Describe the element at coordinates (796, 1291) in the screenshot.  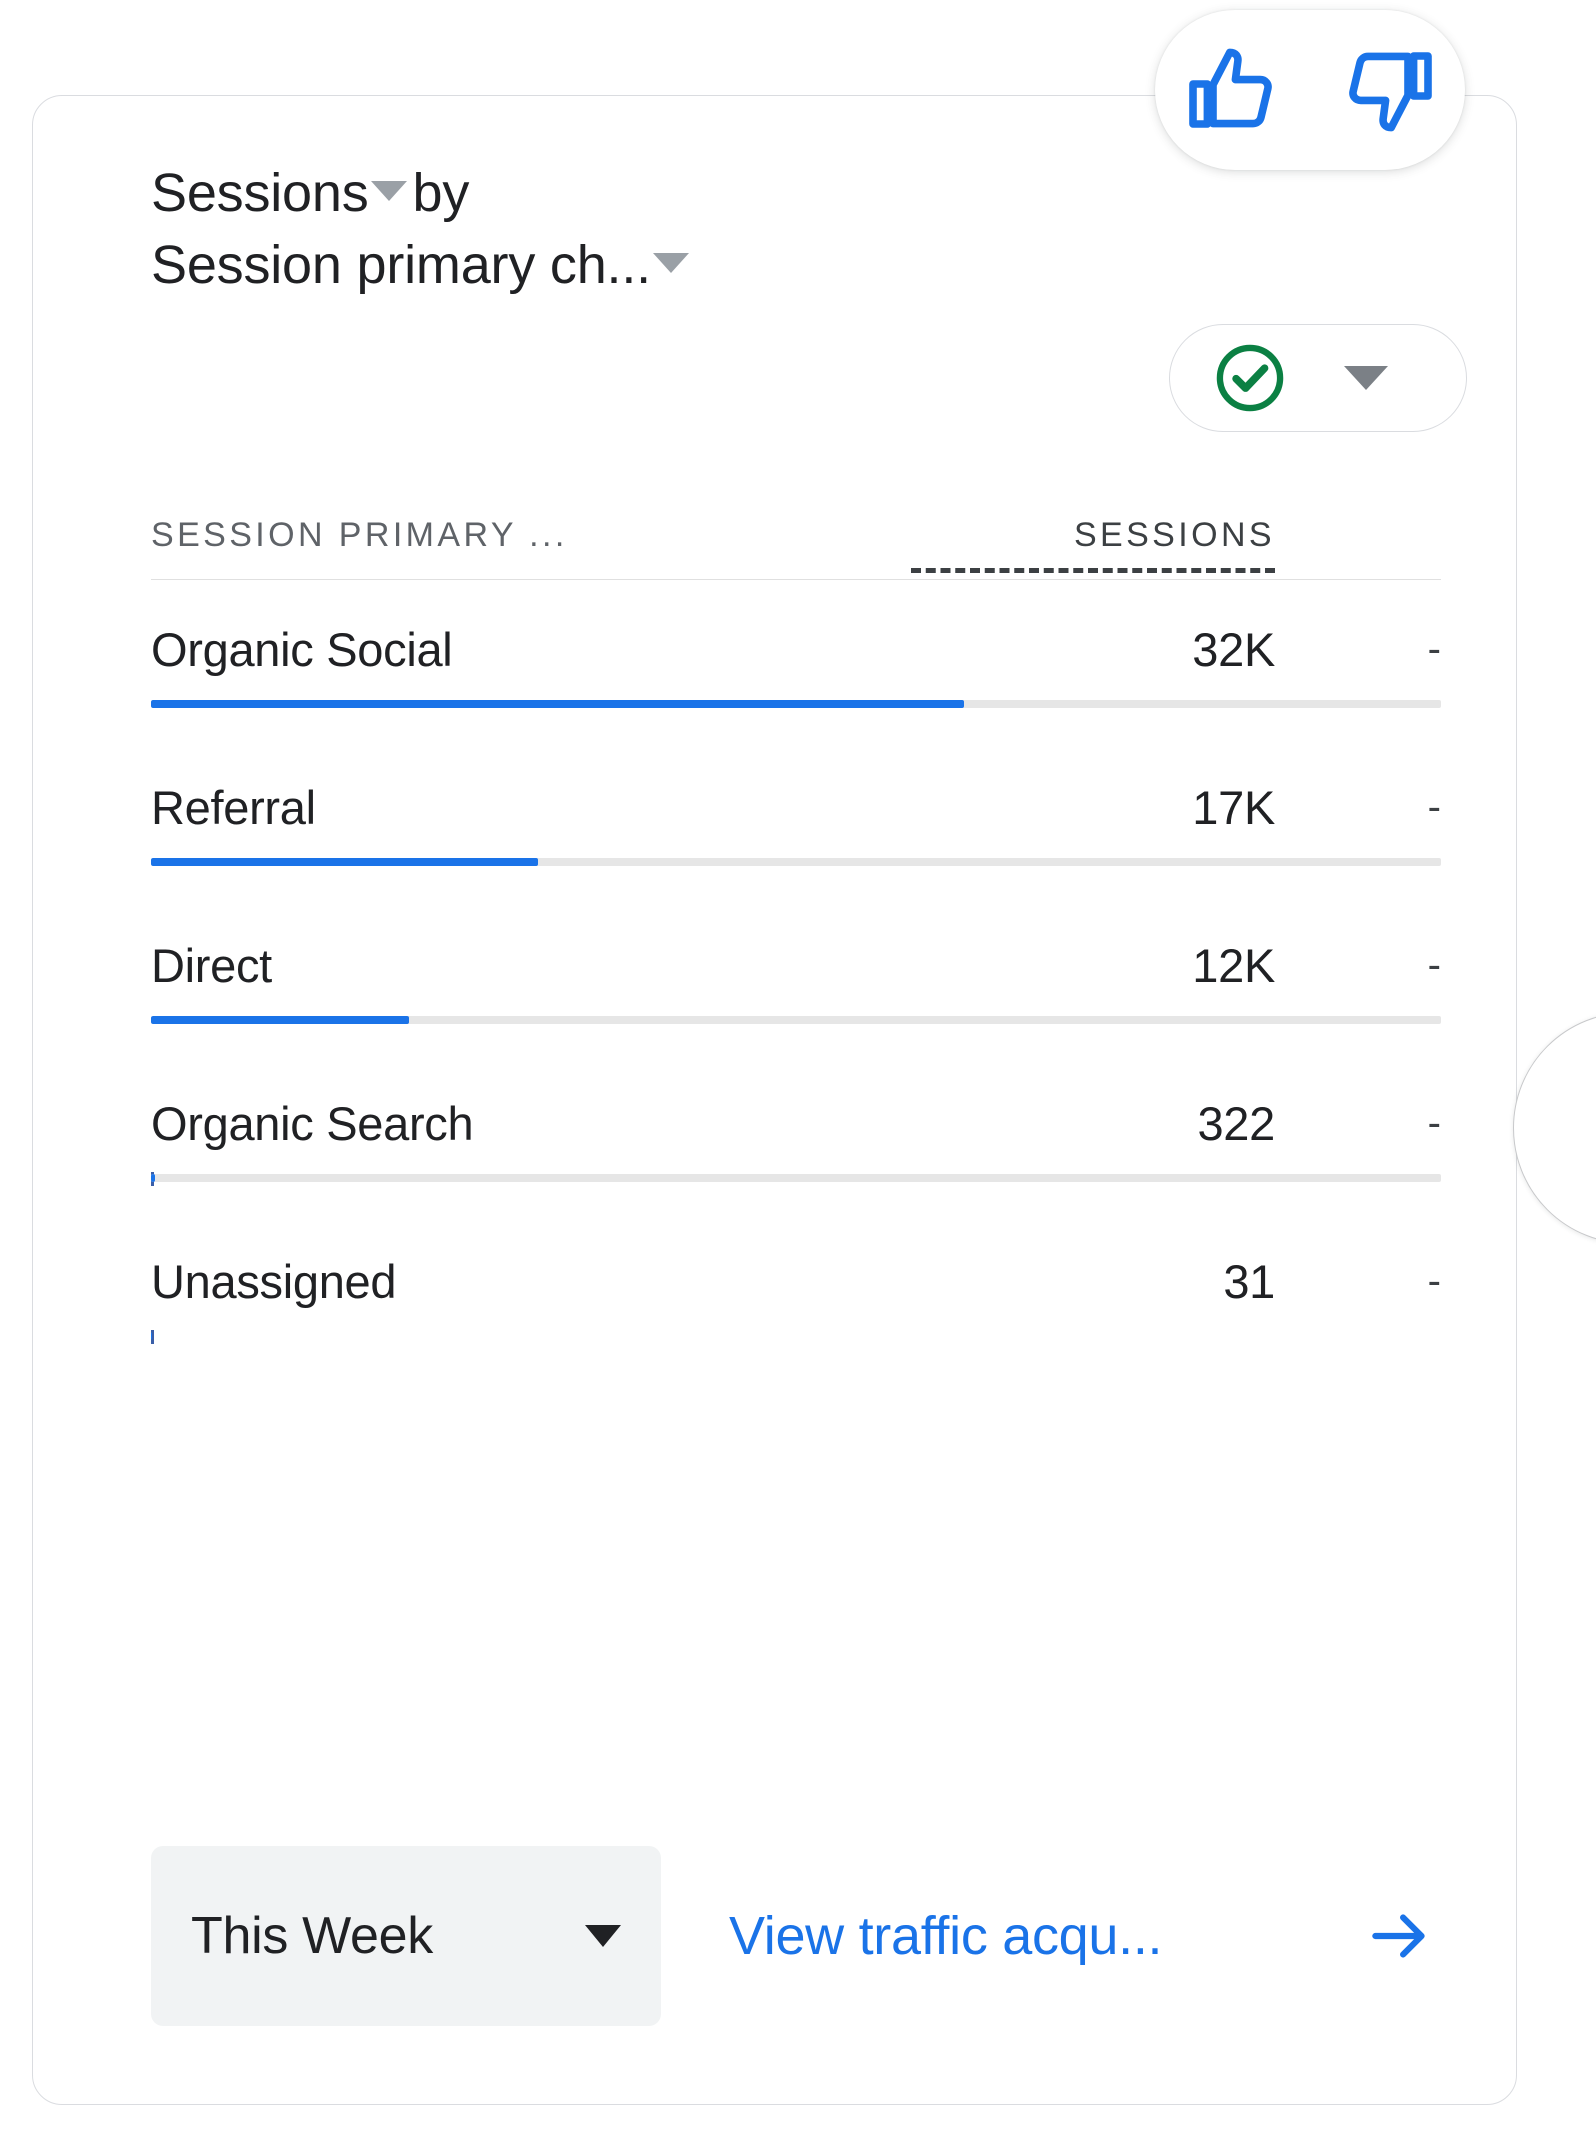
I see `table-row: Unassigned 31 -` at that location.